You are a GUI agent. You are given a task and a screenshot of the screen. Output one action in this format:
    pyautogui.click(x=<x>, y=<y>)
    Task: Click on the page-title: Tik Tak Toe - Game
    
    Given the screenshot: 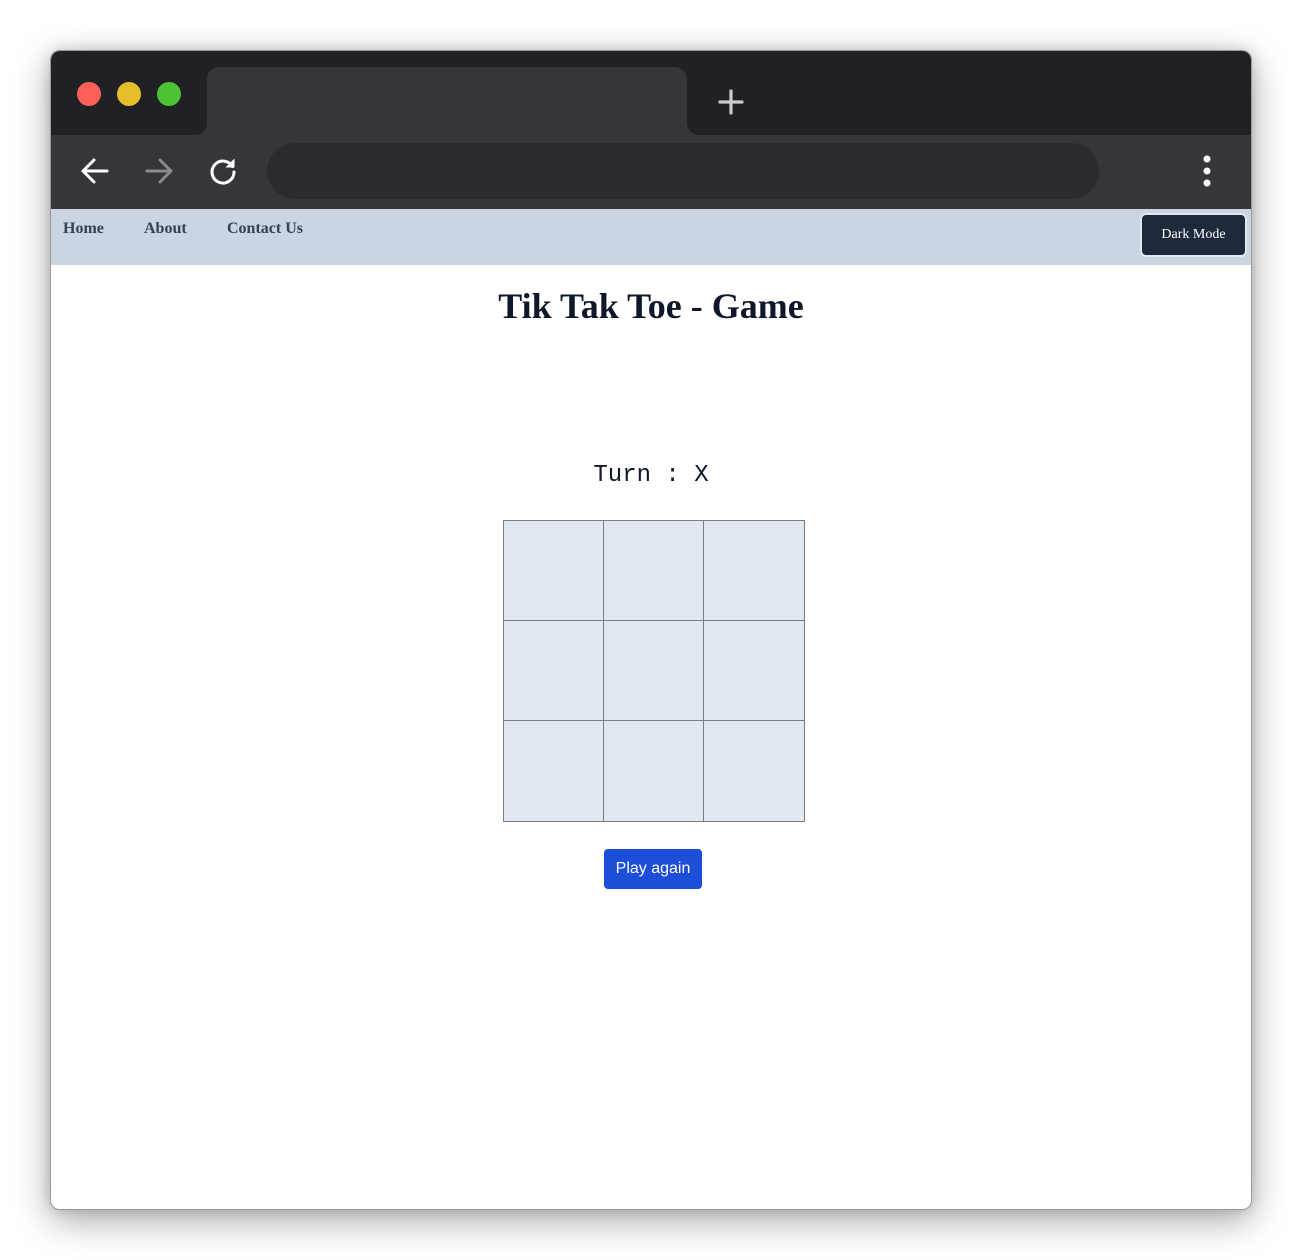 What is the action you would take?
    pyautogui.click(x=651, y=306)
    